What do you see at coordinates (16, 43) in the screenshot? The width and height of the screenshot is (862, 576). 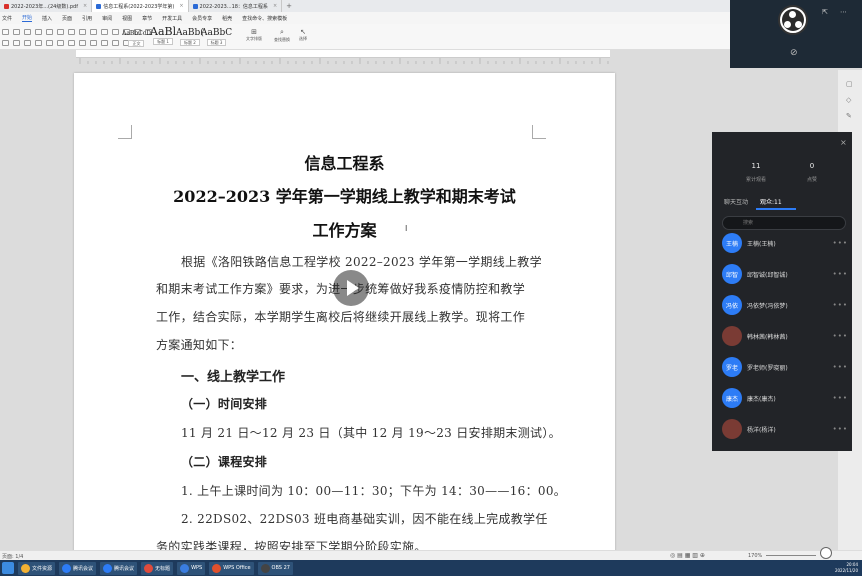 I see `superscript-icon` at bounding box center [16, 43].